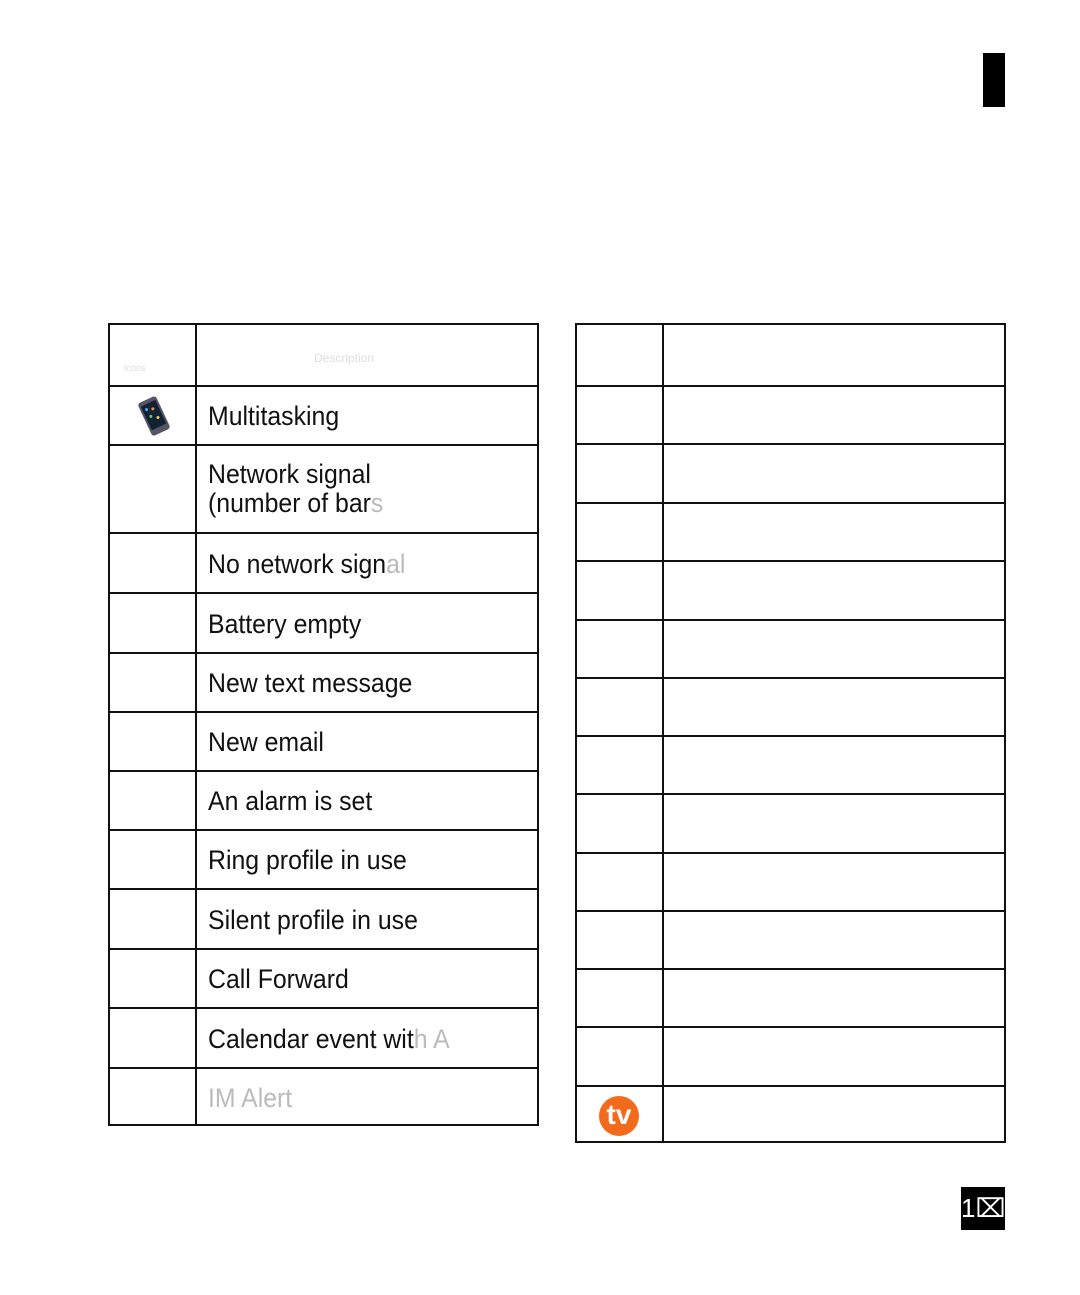  I want to click on row-label: An alarm is set, so click(290, 801).